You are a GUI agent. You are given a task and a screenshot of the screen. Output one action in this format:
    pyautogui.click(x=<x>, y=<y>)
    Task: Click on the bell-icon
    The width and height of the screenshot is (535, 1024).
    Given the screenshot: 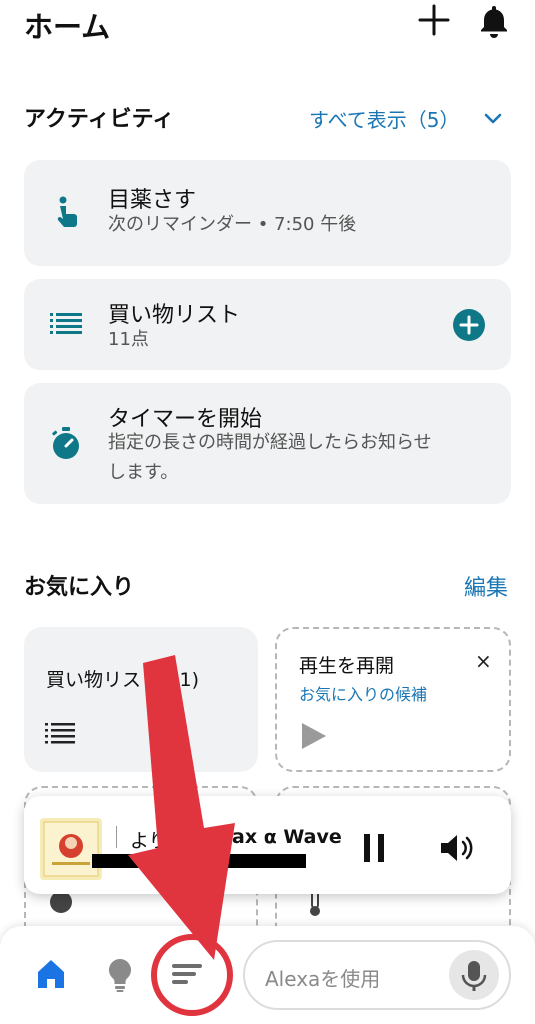 What is the action you would take?
    pyautogui.click(x=494, y=21)
    